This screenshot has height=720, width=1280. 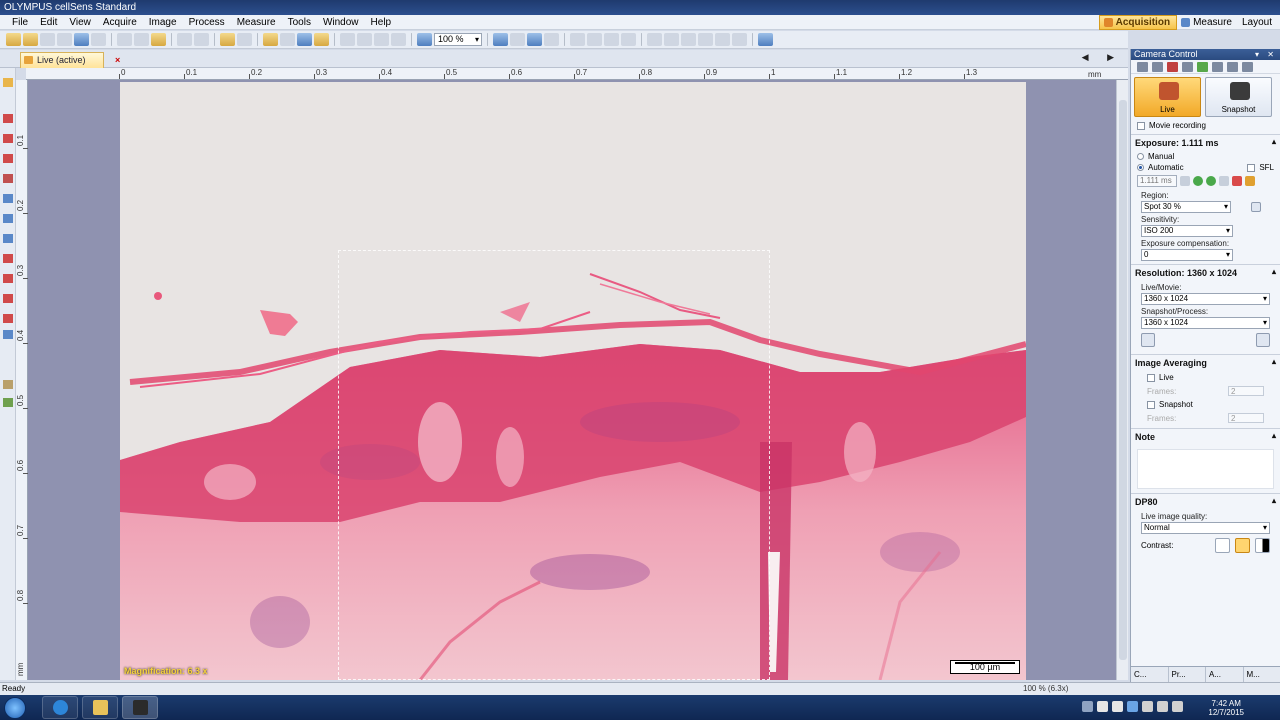 What do you see at coordinates (8, 318) in the screenshot?
I see `circle-tool-icon` at bounding box center [8, 318].